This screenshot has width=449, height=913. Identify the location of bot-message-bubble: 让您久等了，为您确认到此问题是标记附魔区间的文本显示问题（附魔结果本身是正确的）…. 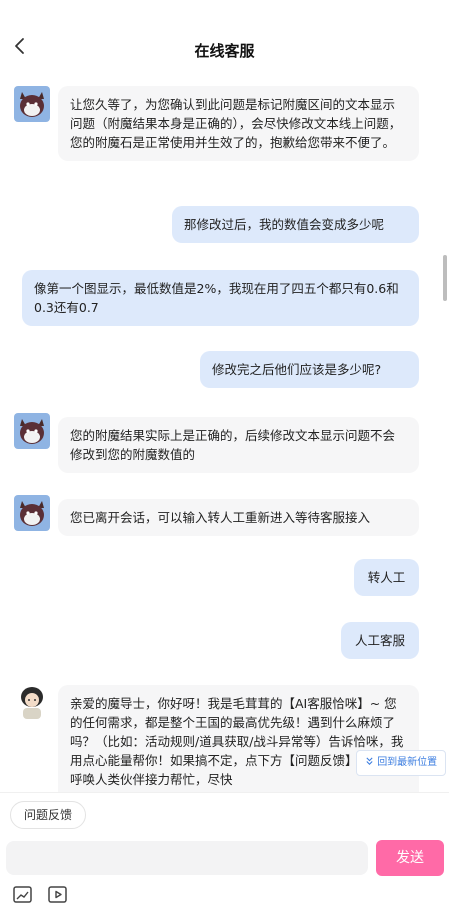
(238, 123).